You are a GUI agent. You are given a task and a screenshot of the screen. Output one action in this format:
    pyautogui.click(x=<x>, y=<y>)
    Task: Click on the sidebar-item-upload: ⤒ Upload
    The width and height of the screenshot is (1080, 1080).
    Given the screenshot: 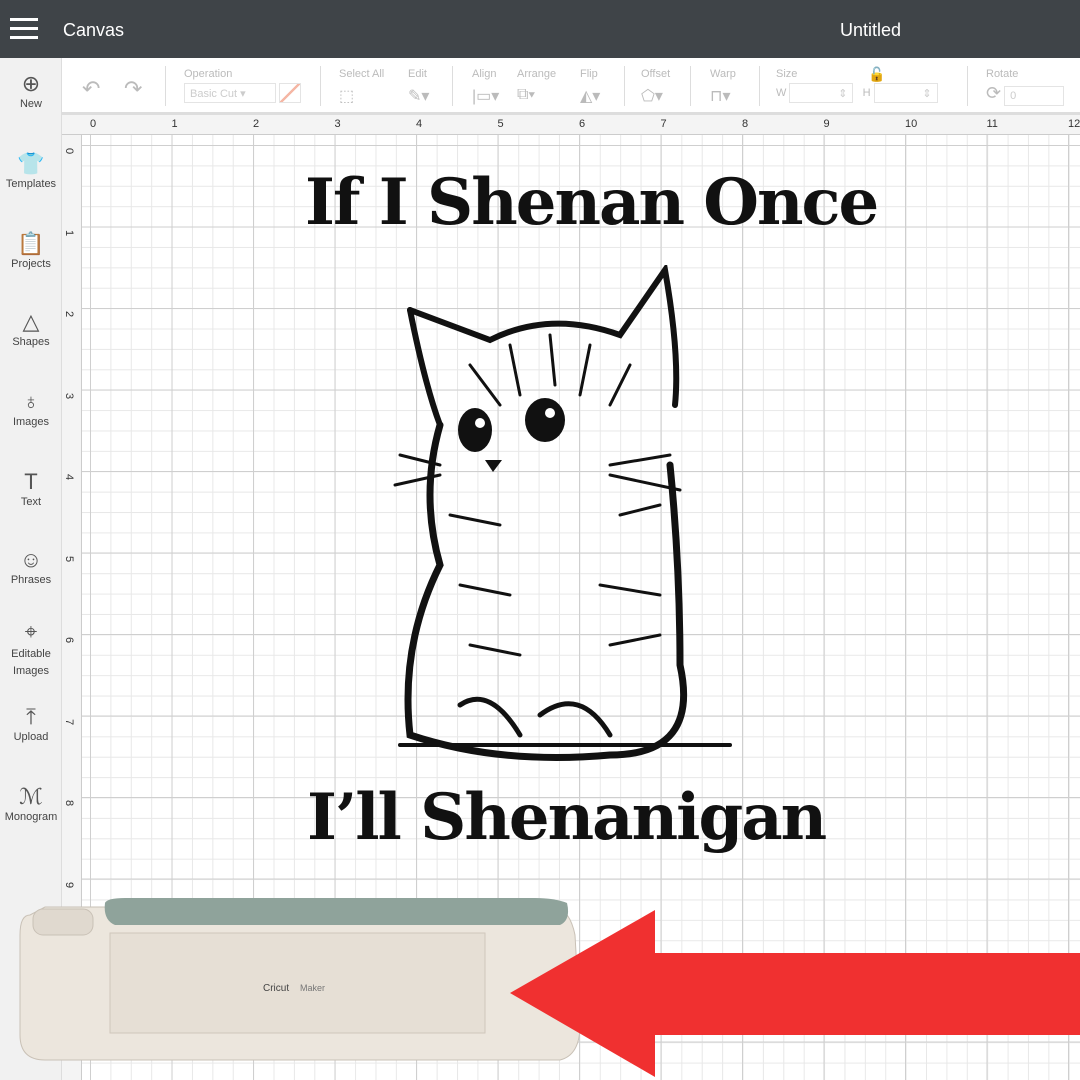 What is the action you would take?
    pyautogui.click(x=31, y=723)
    